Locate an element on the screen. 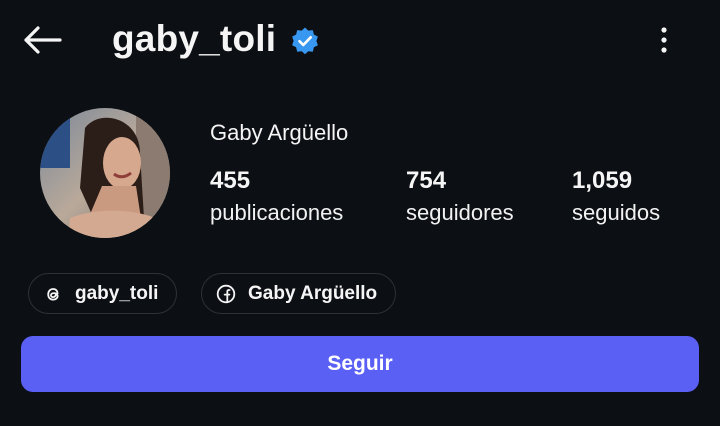 This screenshot has width=720, height=426. more-options-button is located at coordinates (664, 40).